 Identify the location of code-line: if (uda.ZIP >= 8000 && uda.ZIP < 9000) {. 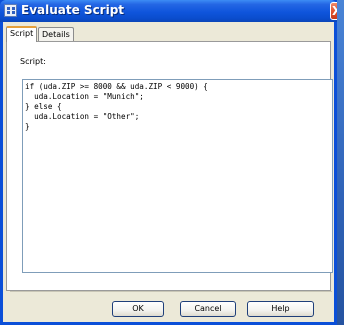
(116, 86).